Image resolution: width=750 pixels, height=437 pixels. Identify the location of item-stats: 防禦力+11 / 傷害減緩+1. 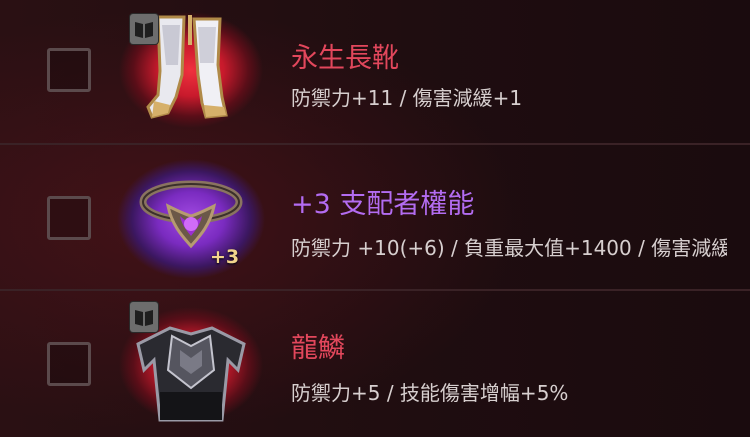
(407, 98).